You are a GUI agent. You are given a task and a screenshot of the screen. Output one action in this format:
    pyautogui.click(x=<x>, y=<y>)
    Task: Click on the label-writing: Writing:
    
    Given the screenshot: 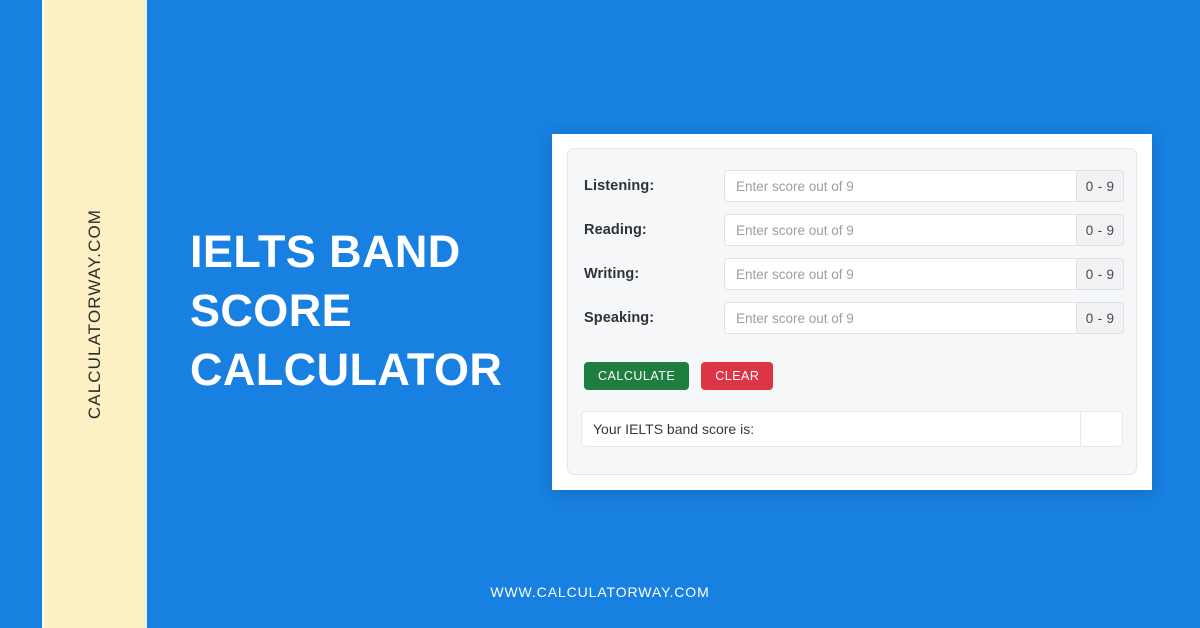 What is the action you would take?
    pyautogui.click(x=612, y=274)
    